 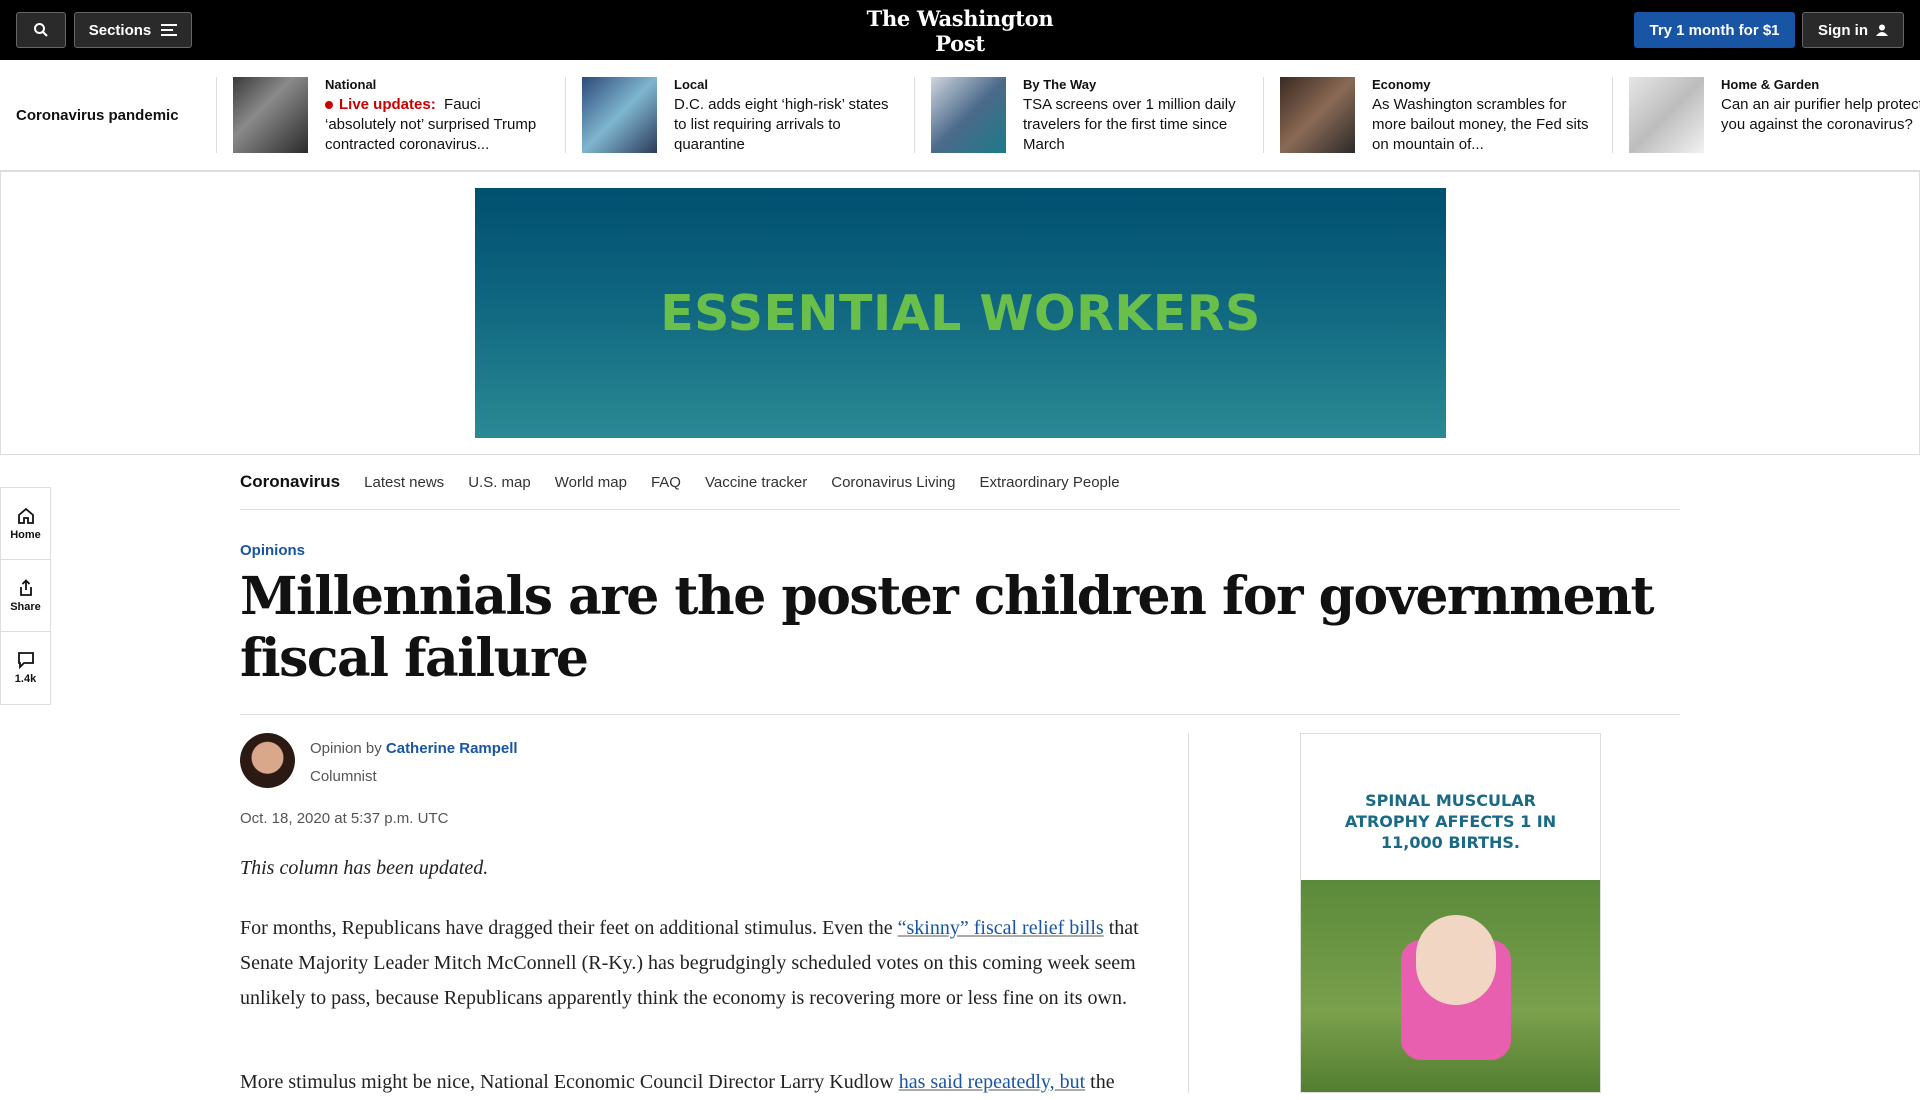 I want to click on subnav-link-extraordinary-people: Extraordinary People, so click(x=1049, y=482).